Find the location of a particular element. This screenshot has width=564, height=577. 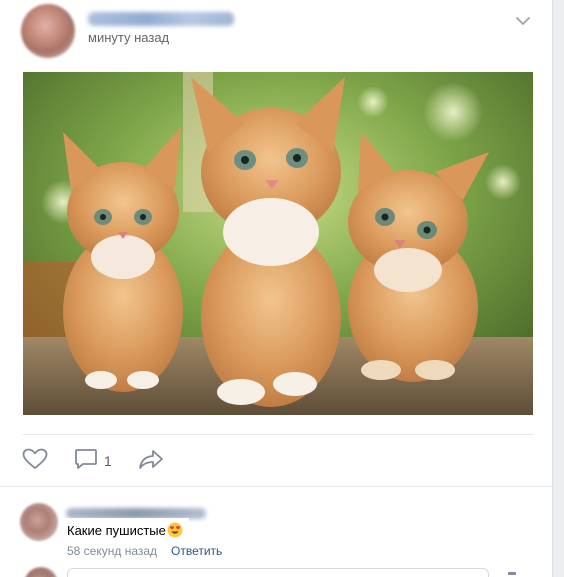

share-button is located at coordinates (151, 461).